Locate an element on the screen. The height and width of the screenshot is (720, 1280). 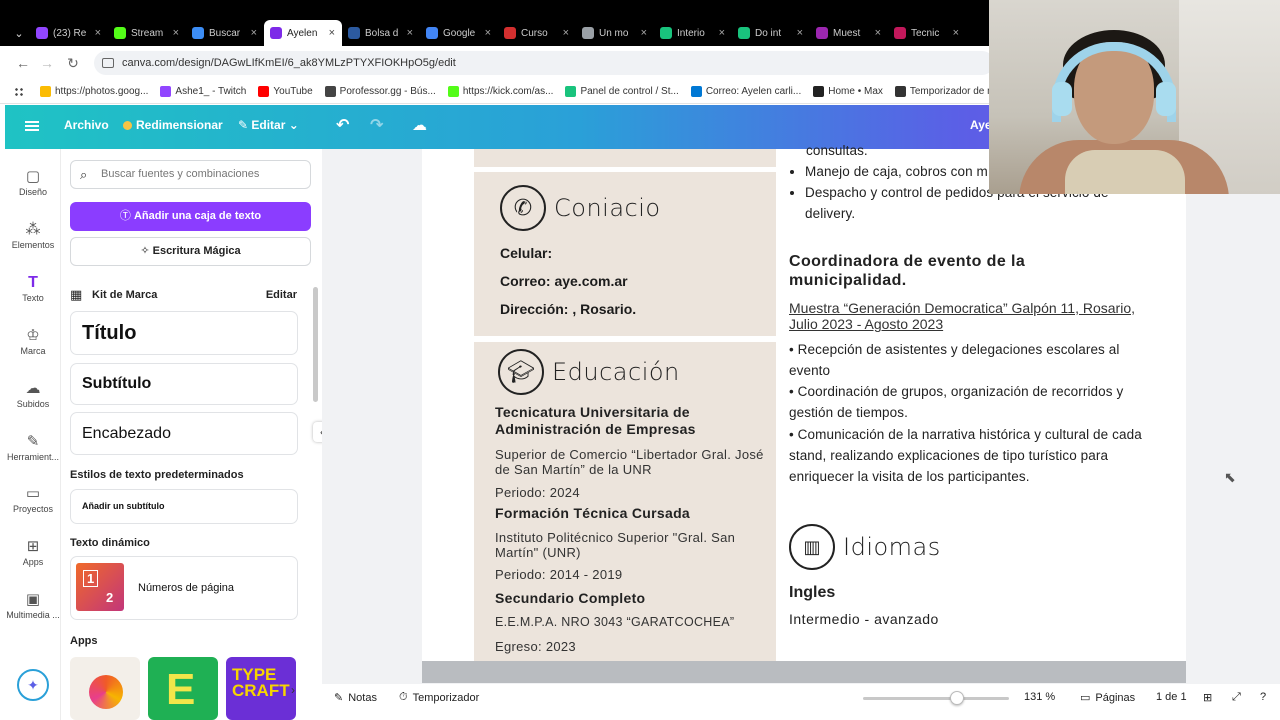
cloud-saved-icon: ☁ is located at coordinates (419, 125).